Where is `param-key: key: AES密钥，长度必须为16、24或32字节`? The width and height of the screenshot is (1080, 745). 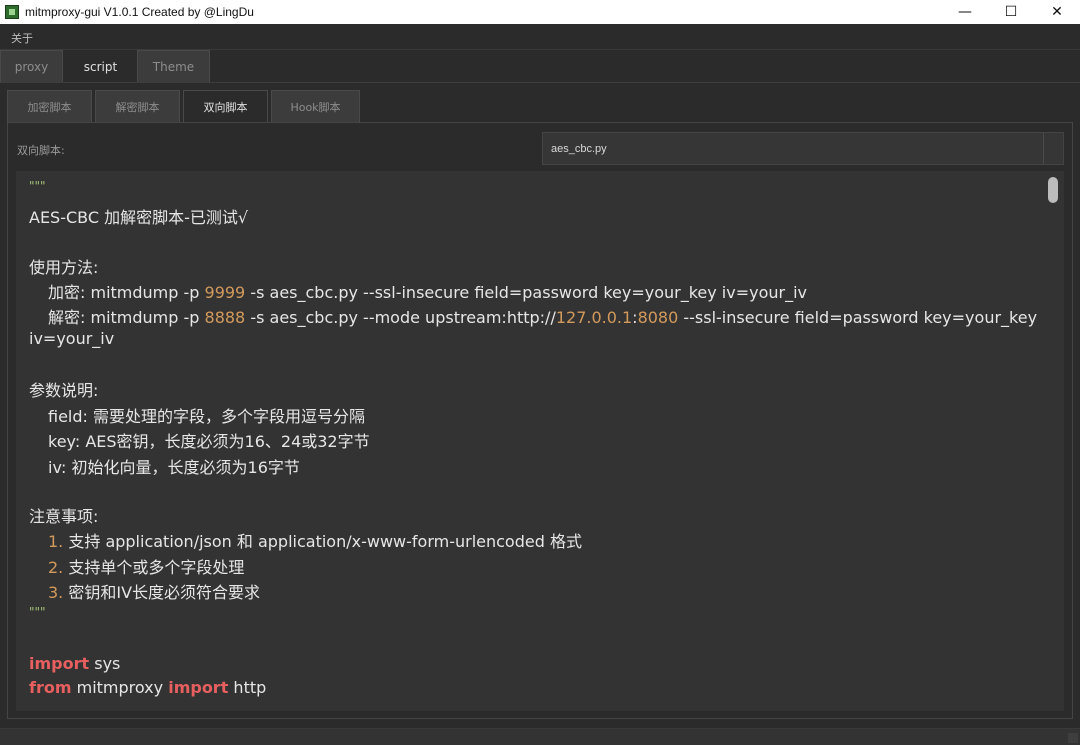
param-key: key: AES密钥，长度必须为16、24或32字节 is located at coordinates (209, 441).